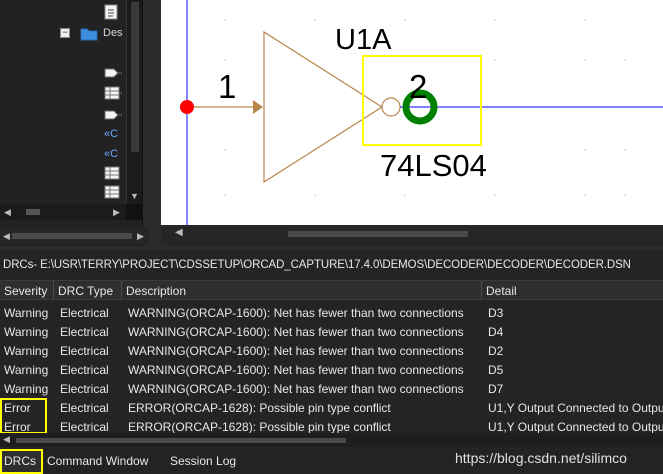  I want to click on input-pin-number: 1, so click(227, 86).